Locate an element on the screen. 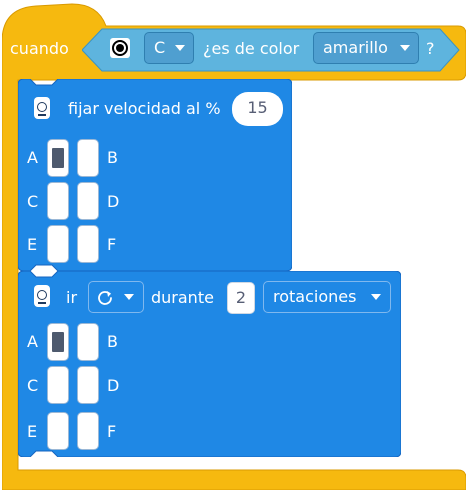  direction-dropdown is located at coordinates (116, 297).